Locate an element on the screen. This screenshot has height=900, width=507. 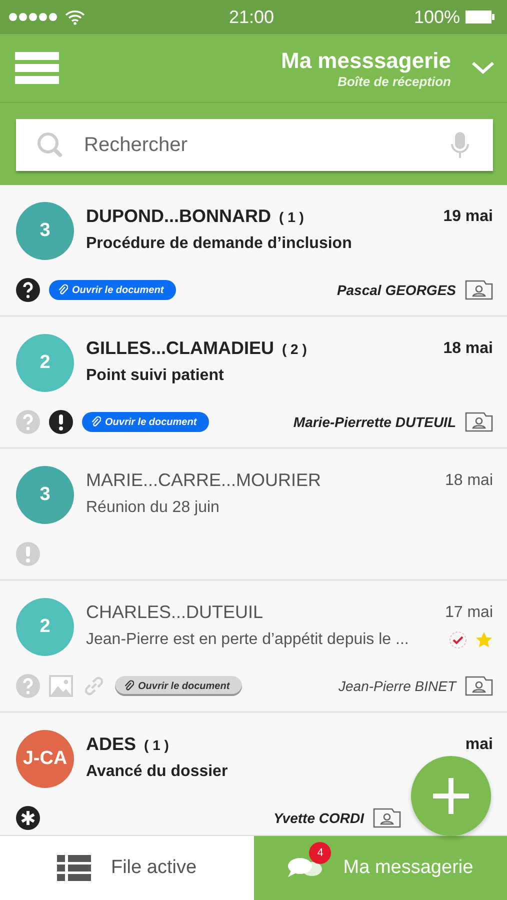
signal-icon is located at coordinates (34, 17).